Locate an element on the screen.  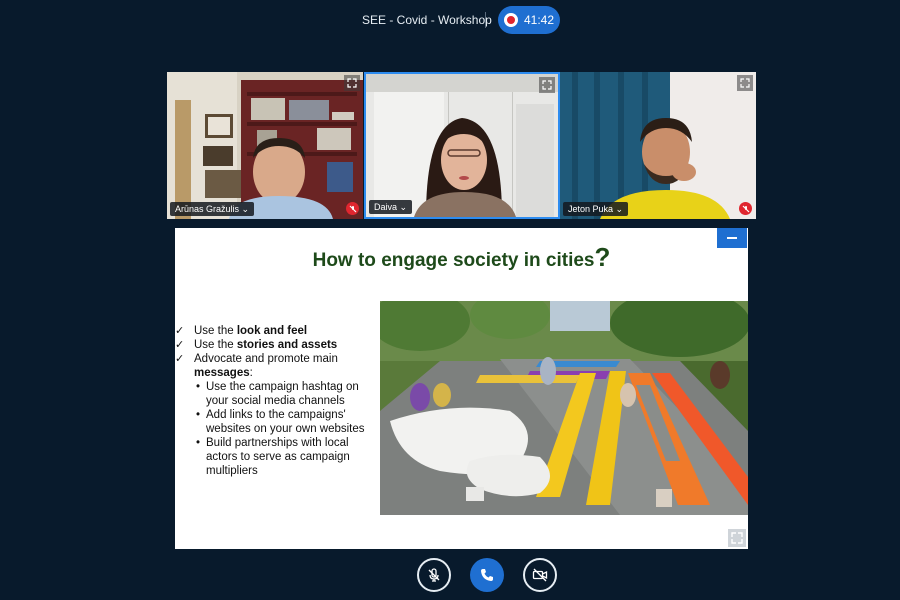
video-off-icon is located at coordinates (540, 575).